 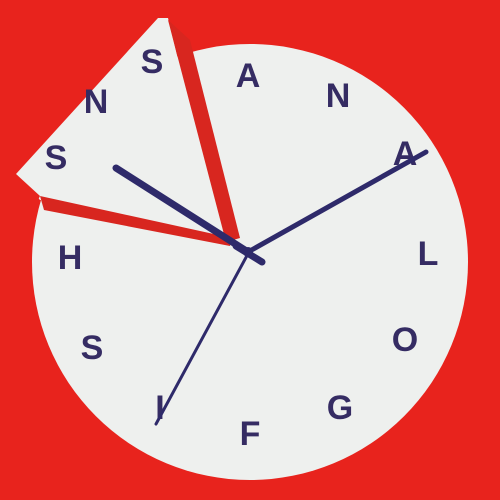 What do you see at coordinates (405, 340) in the screenshot?
I see `dial-letter: O` at bounding box center [405, 340].